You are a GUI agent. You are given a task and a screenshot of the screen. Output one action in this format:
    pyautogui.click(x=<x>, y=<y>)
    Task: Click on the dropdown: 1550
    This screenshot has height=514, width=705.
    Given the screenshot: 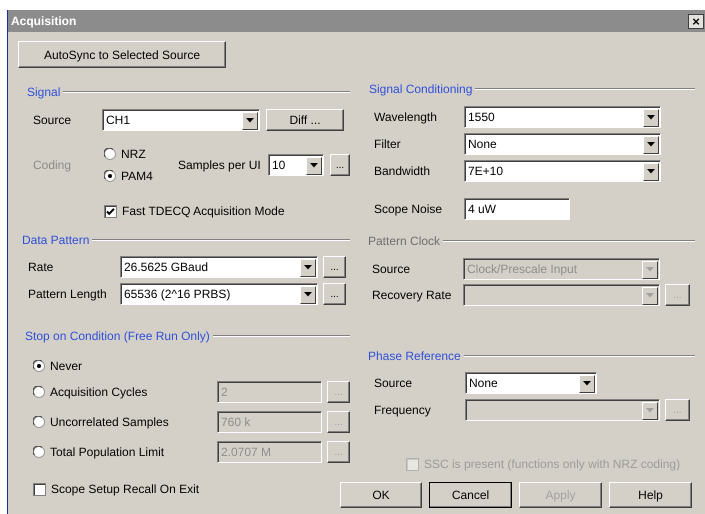 What is the action you would take?
    pyautogui.click(x=562, y=117)
    